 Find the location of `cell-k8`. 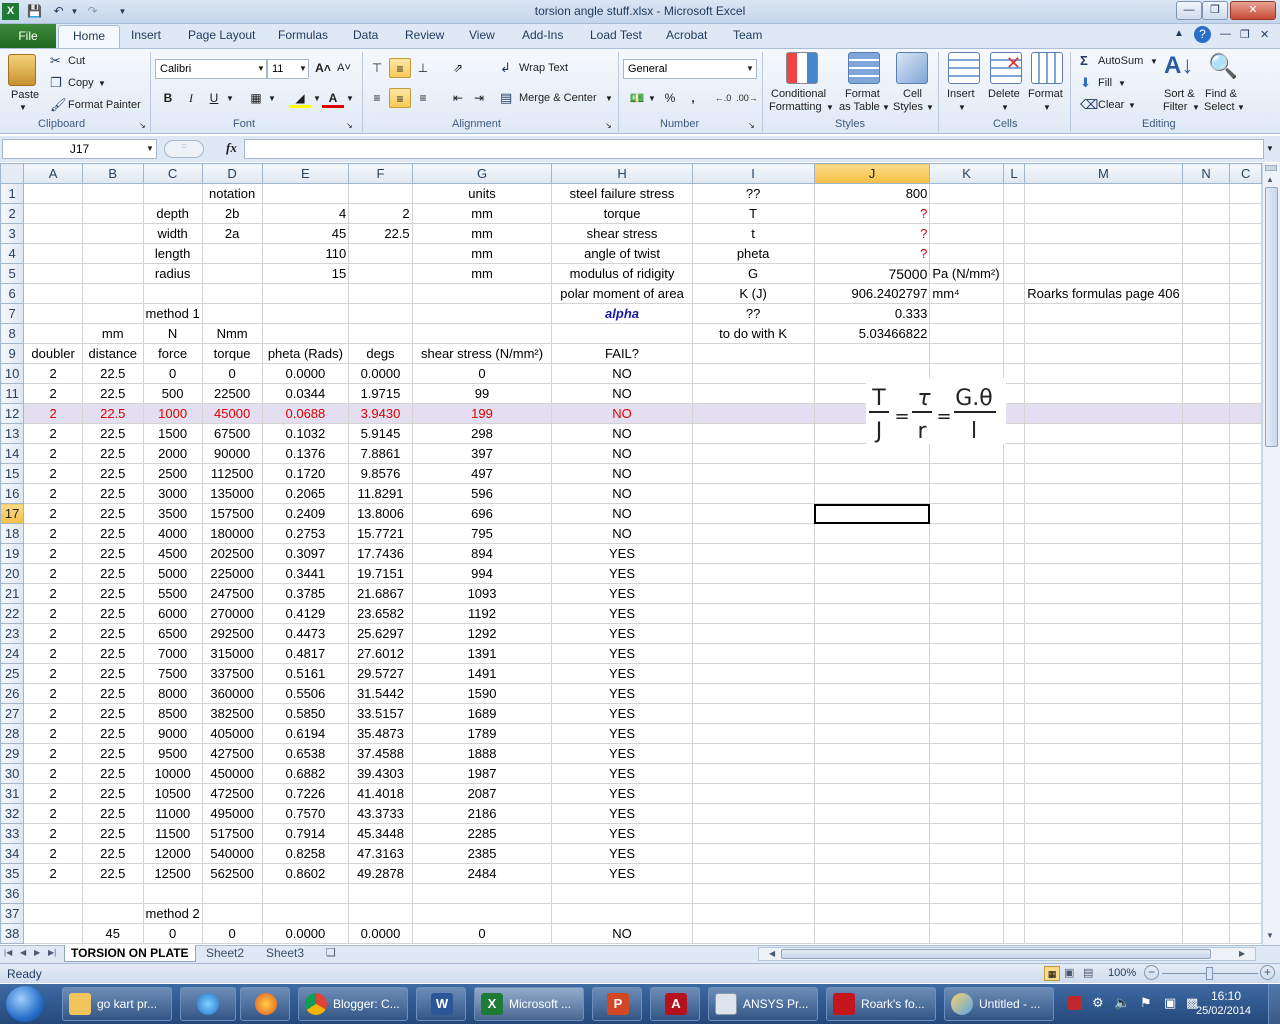

cell-k8 is located at coordinates (966, 333).